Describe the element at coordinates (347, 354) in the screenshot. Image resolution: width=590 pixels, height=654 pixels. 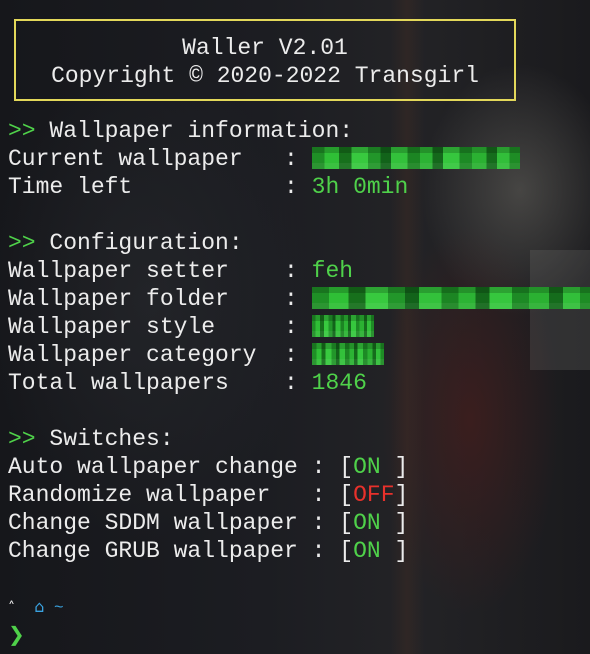
I see `category-value-redacted` at that location.